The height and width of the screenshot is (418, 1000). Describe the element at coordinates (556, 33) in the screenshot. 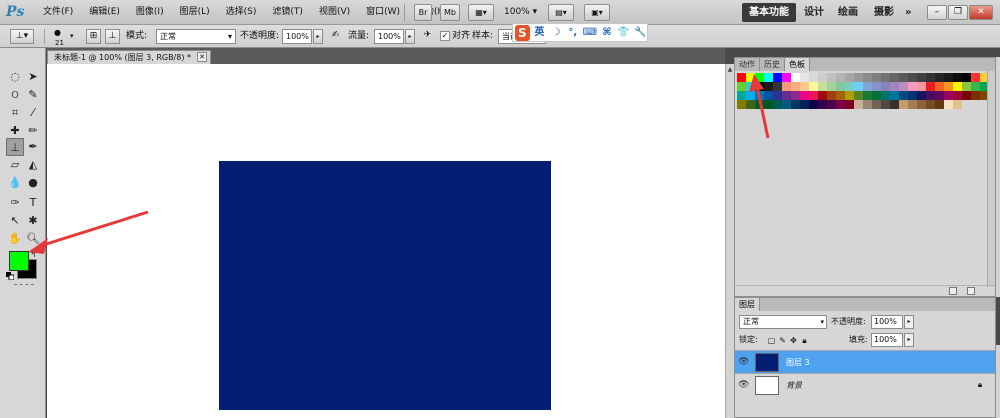

I see `ime-moon-icon: ☽` at that location.